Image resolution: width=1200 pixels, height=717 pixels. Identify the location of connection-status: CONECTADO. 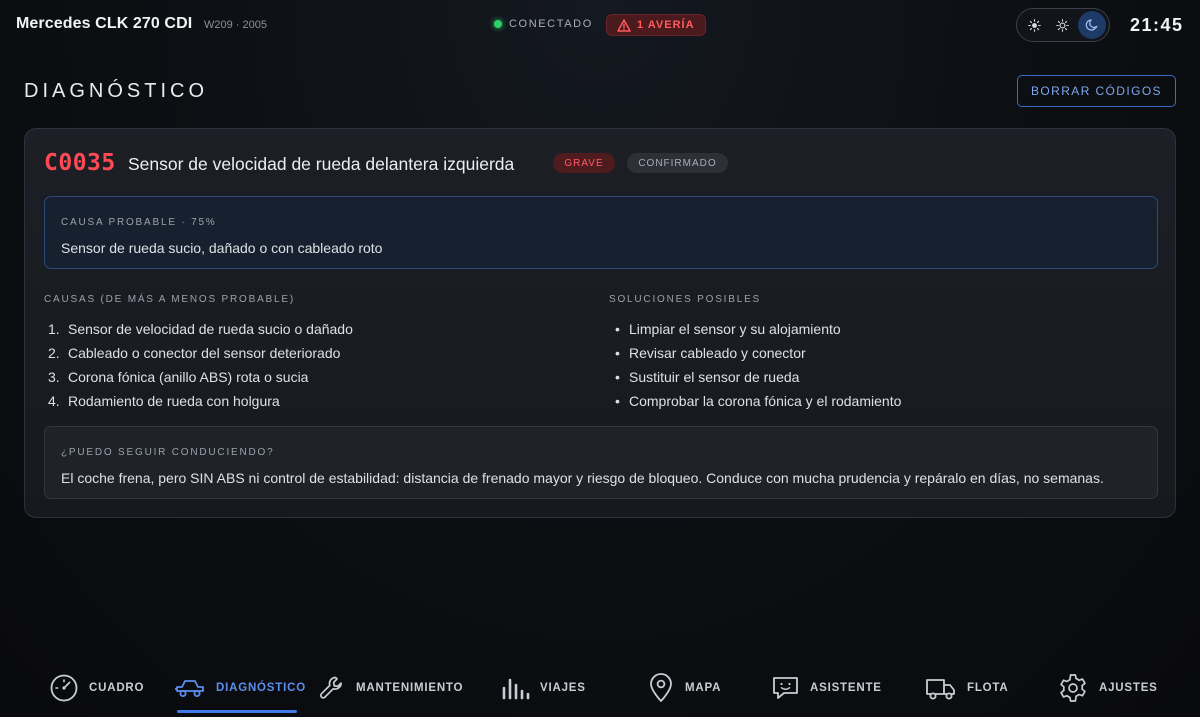
(543, 24).